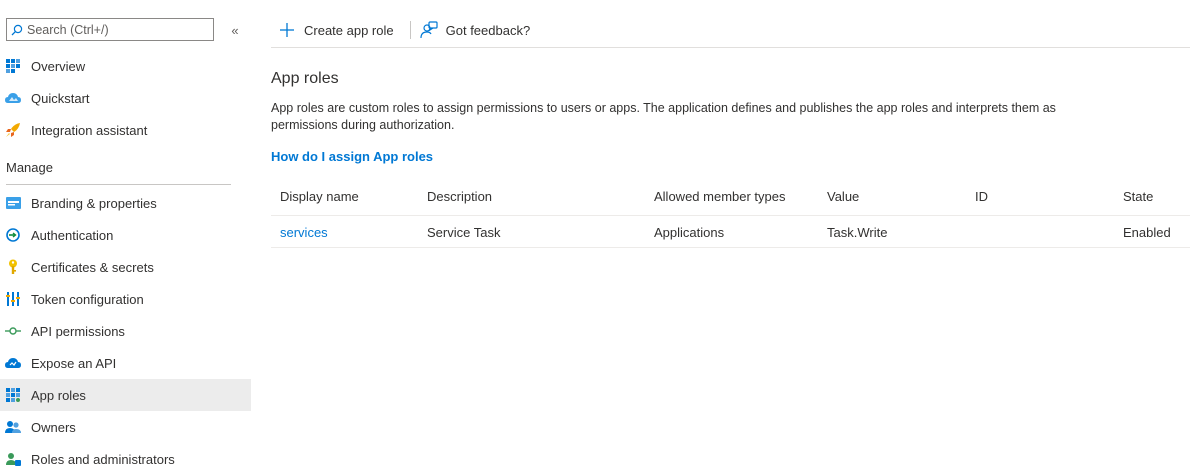 This screenshot has height=475, width=1190. Describe the element at coordinates (13, 203) in the screenshot. I see `branding-icon` at that location.